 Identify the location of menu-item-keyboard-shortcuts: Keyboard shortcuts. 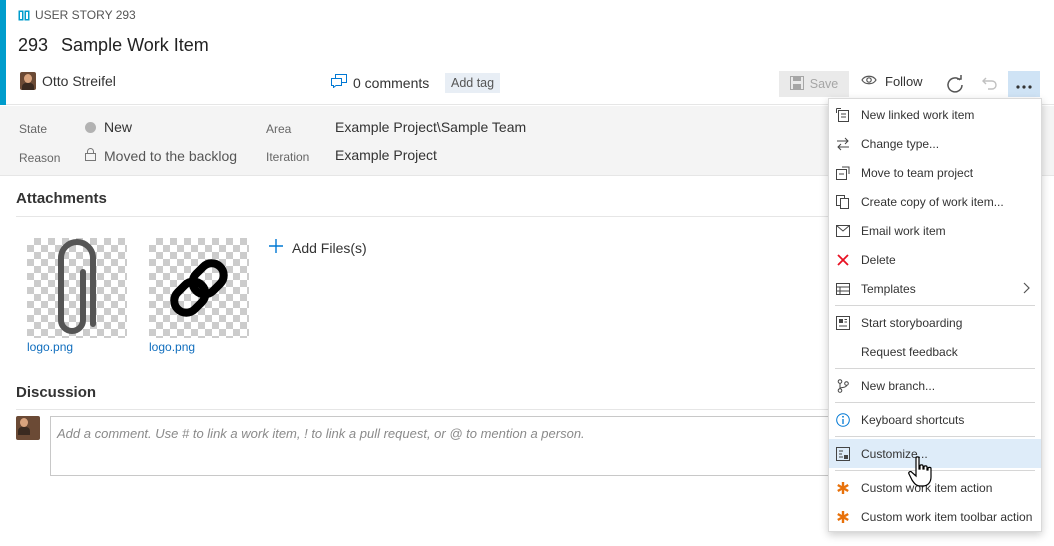
(935, 419).